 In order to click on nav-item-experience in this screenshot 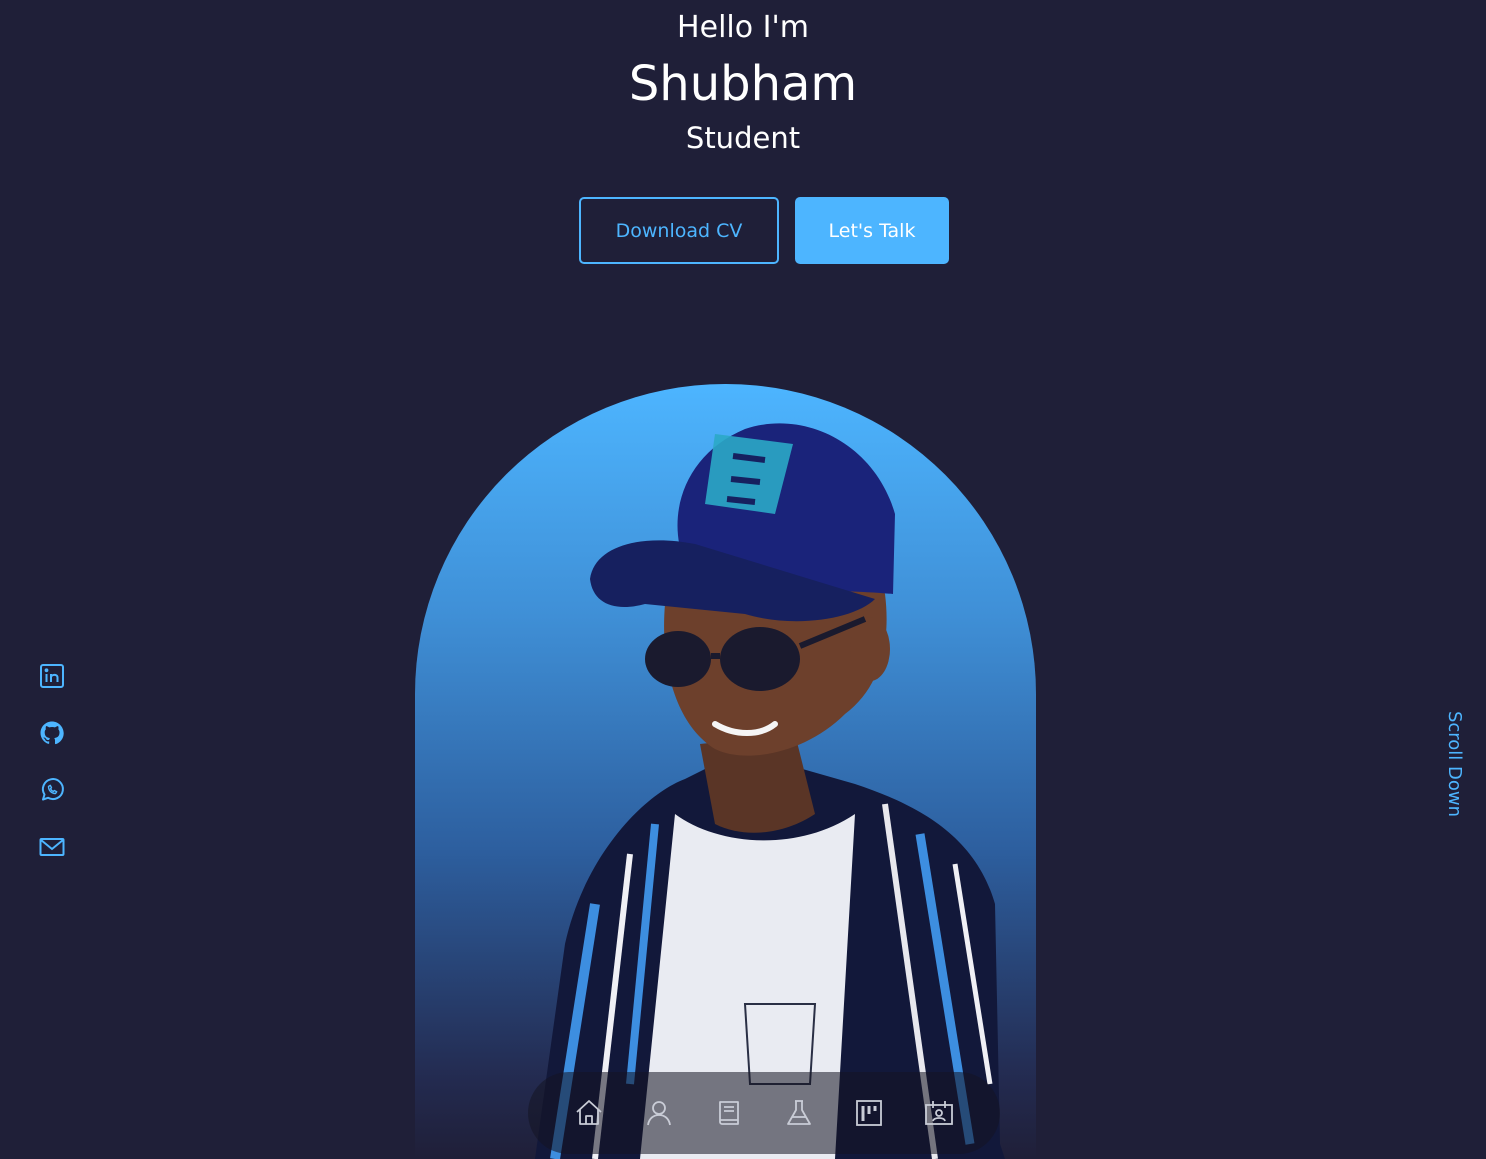, I will do `click(729, 1113)`.